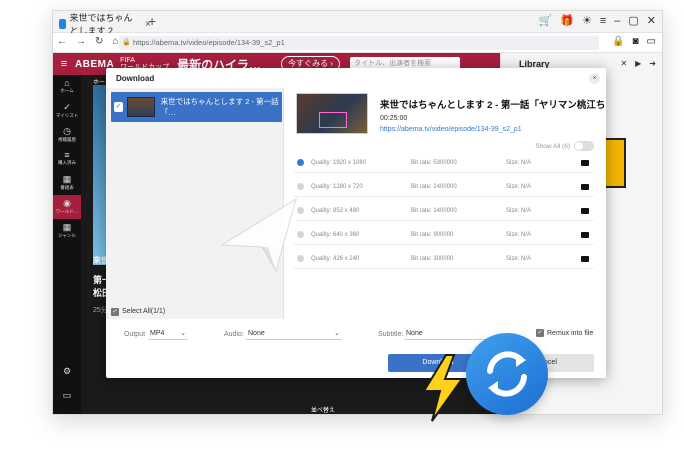  I want to click on sort-button: 並べ替え, so click(323, 409).